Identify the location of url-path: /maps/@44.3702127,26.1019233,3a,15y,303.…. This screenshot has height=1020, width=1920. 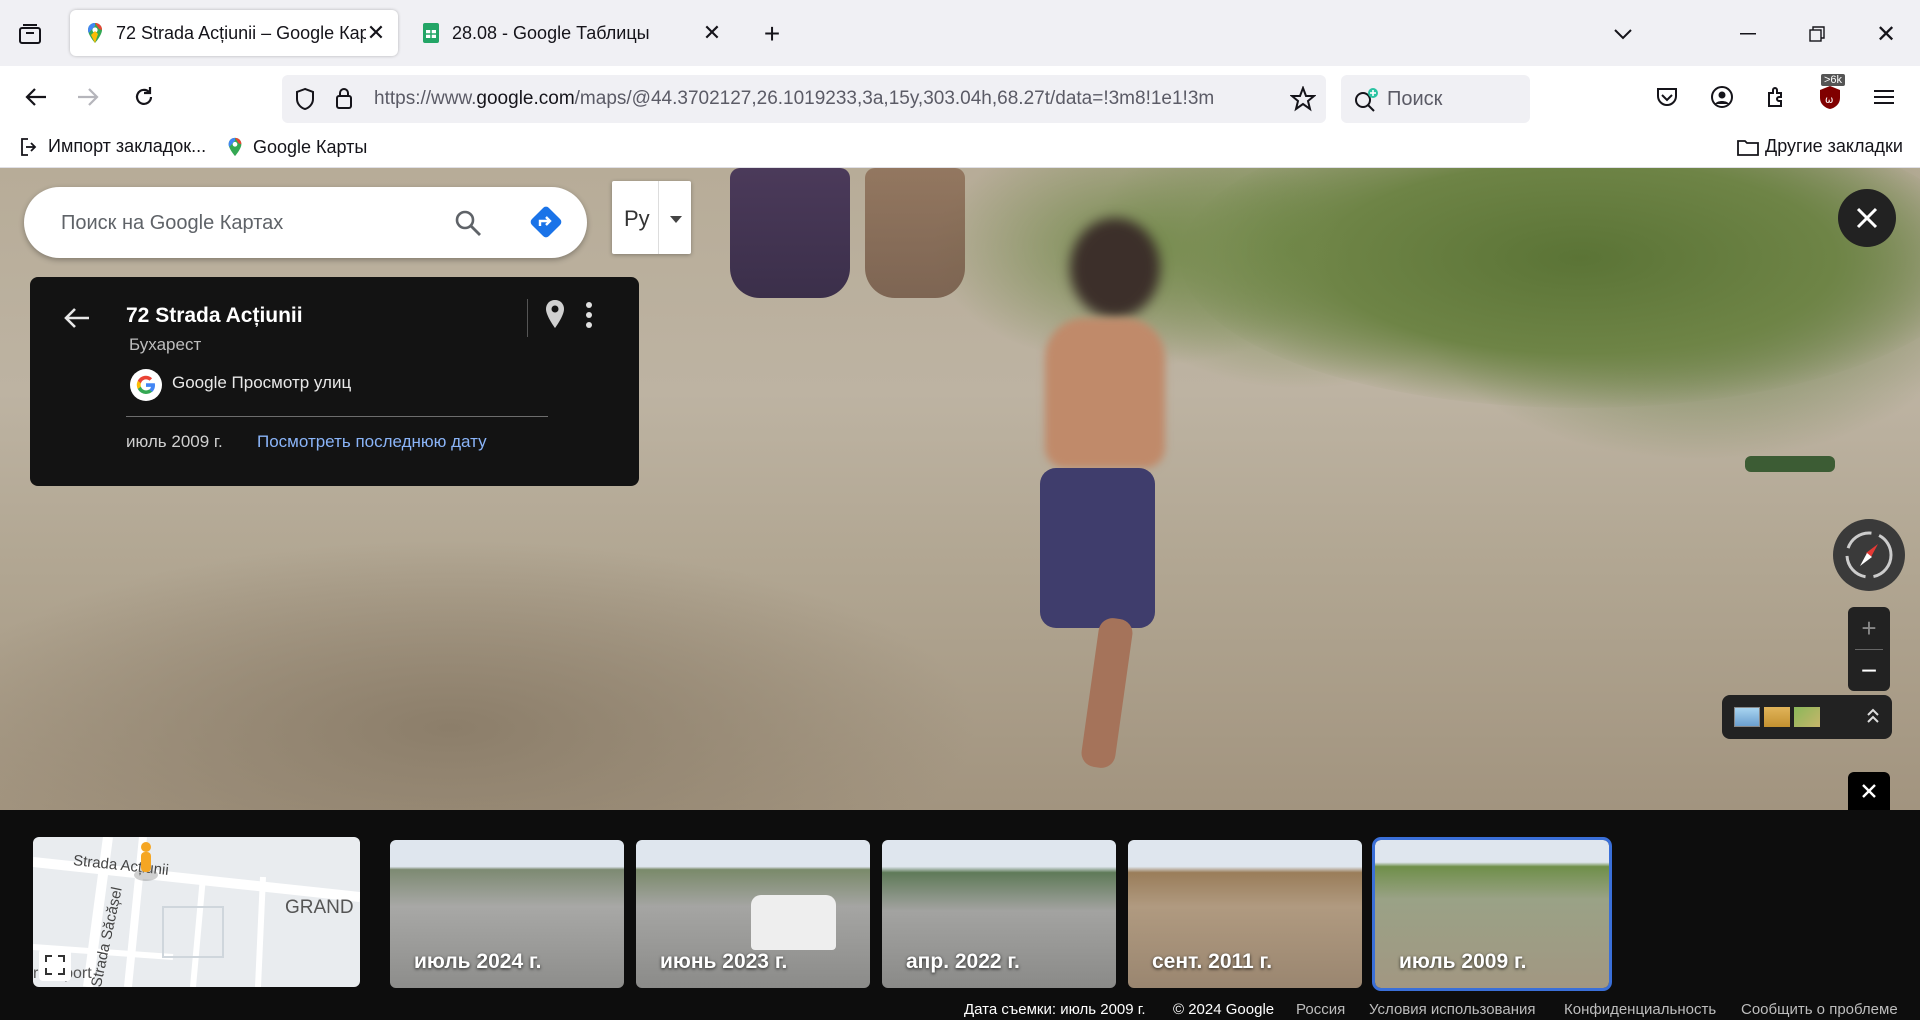
(894, 98).